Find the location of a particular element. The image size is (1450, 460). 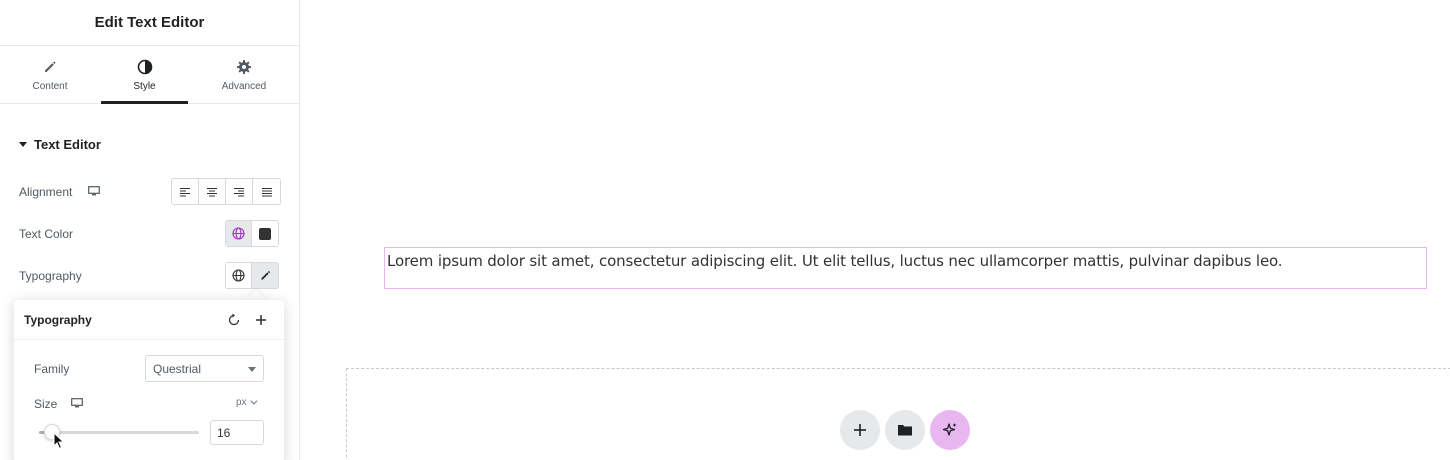

gear-icon is located at coordinates (244, 66).